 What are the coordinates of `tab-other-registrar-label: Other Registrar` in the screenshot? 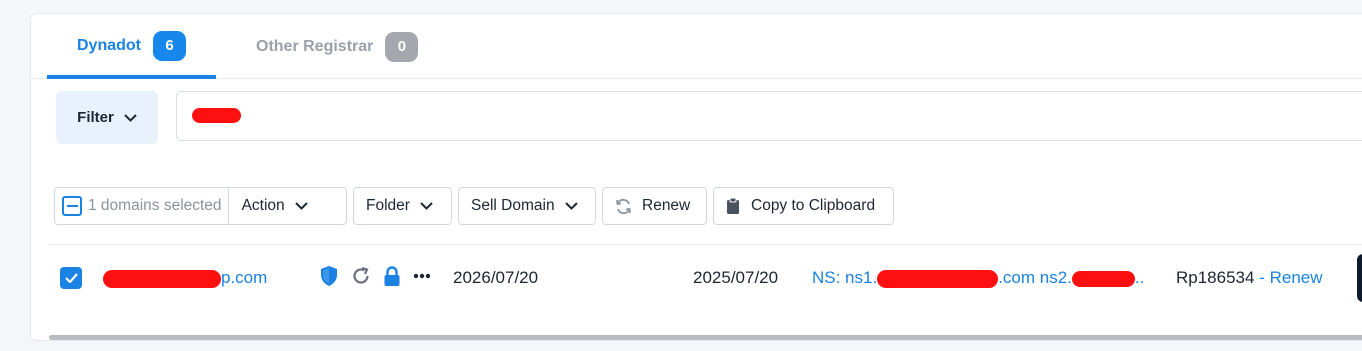 It's located at (315, 46).